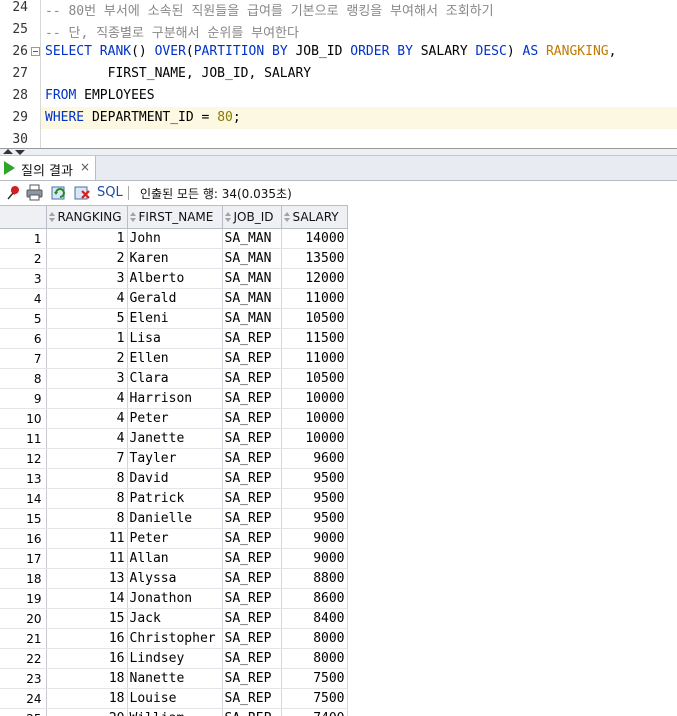 Image resolution: width=677 pixels, height=716 pixels. What do you see at coordinates (175, 518) in the screenshot?
I see `cell-first-name: Danielle` at bounding box center [175, 518].